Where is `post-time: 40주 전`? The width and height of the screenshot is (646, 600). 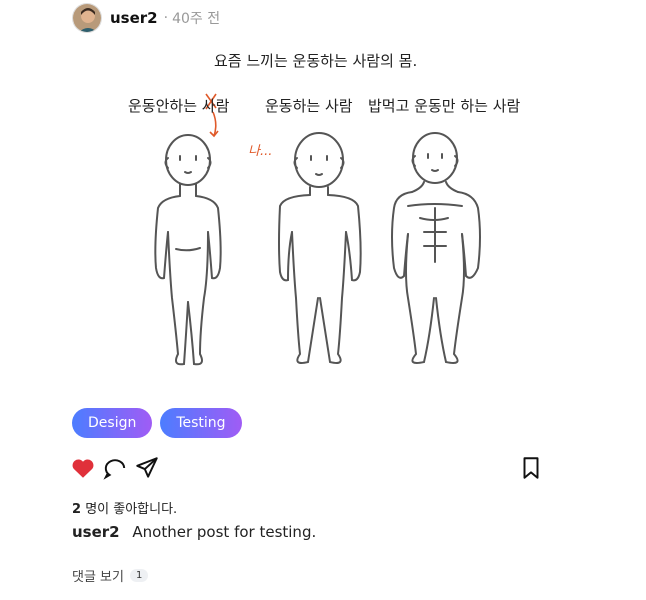
post-time: 40주 전 is located at coordinates (196, 19).